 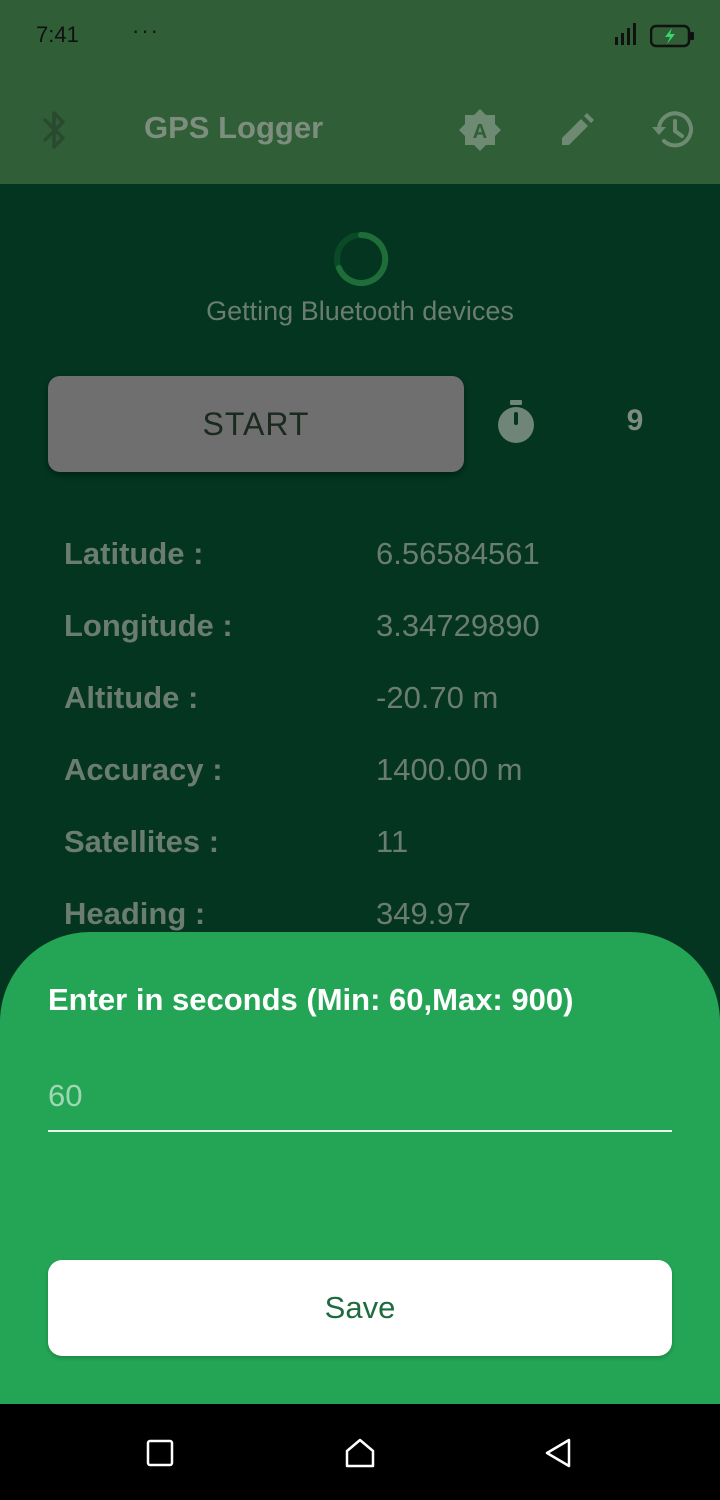 What do you see at coordinates (364, 705) in the screenshot?
I see `altitude-row: Altitude : -20.70 m` at bounding box center [364, 705].